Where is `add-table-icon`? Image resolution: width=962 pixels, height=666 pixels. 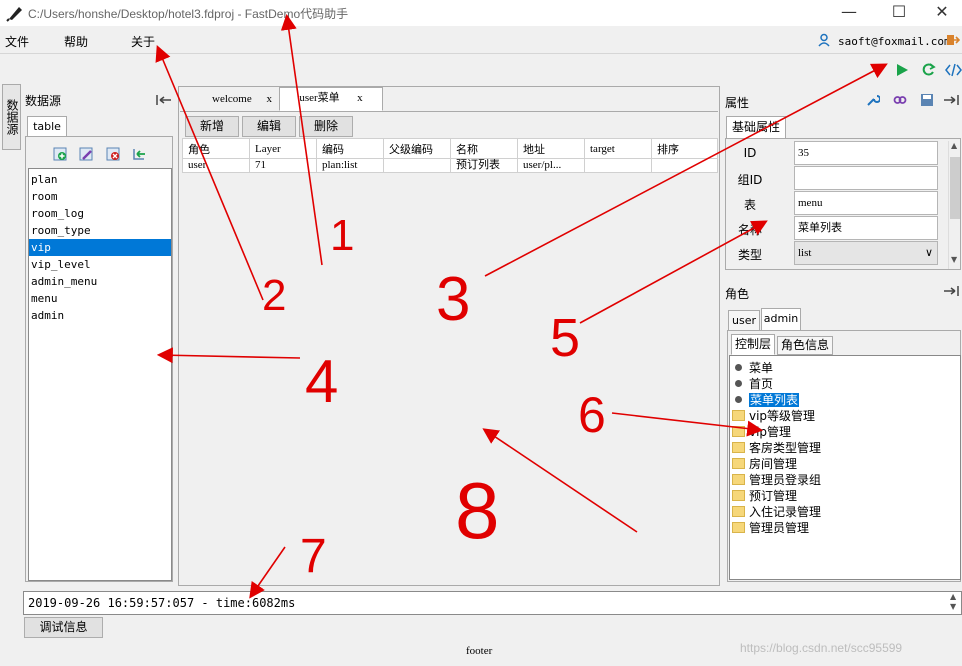
add-table-icon is located at coordinates (60, 154).